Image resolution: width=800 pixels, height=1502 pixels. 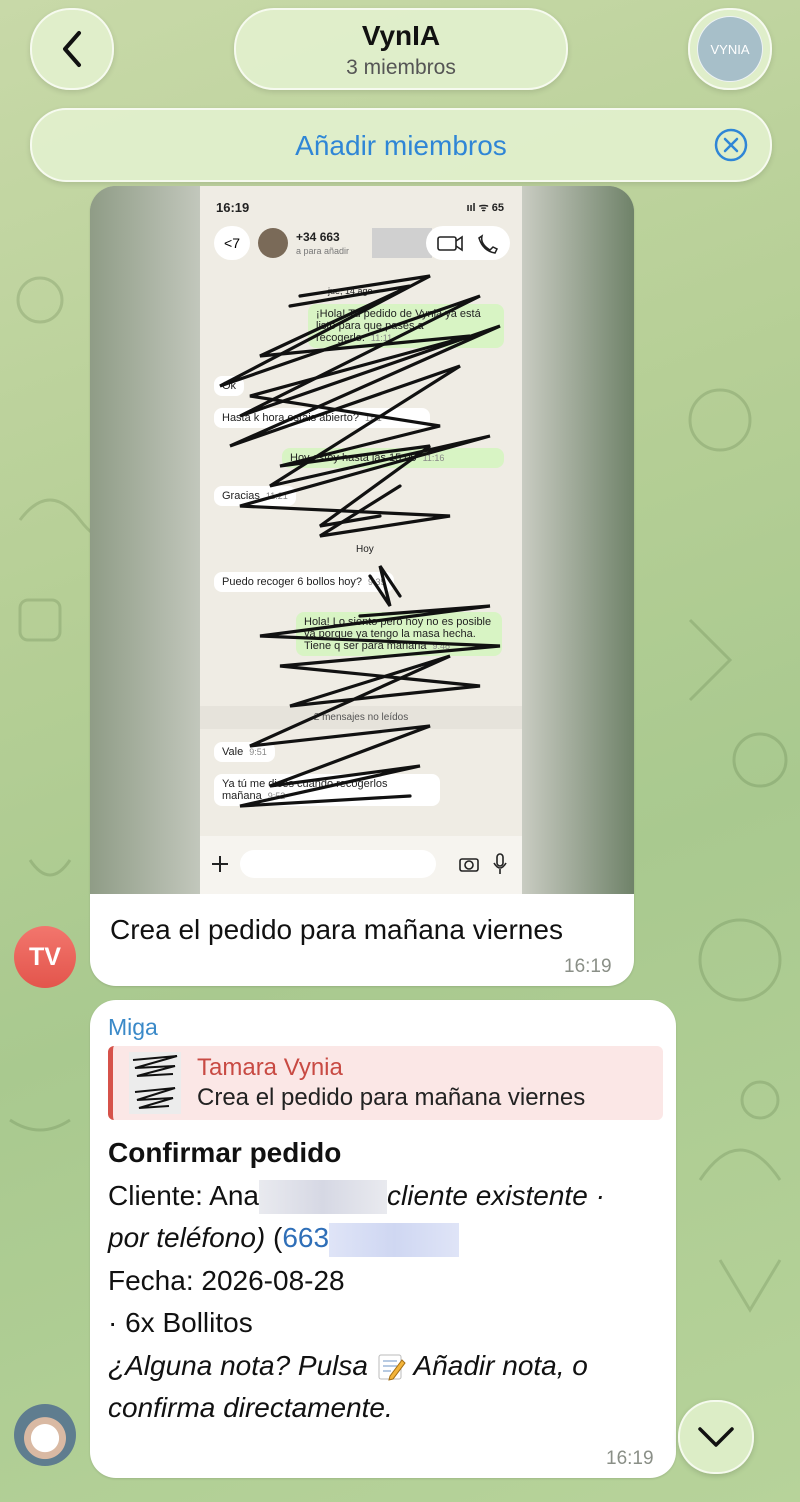 I want to click on note-confirm: confirma directamente., so click(x=250, y=1407).